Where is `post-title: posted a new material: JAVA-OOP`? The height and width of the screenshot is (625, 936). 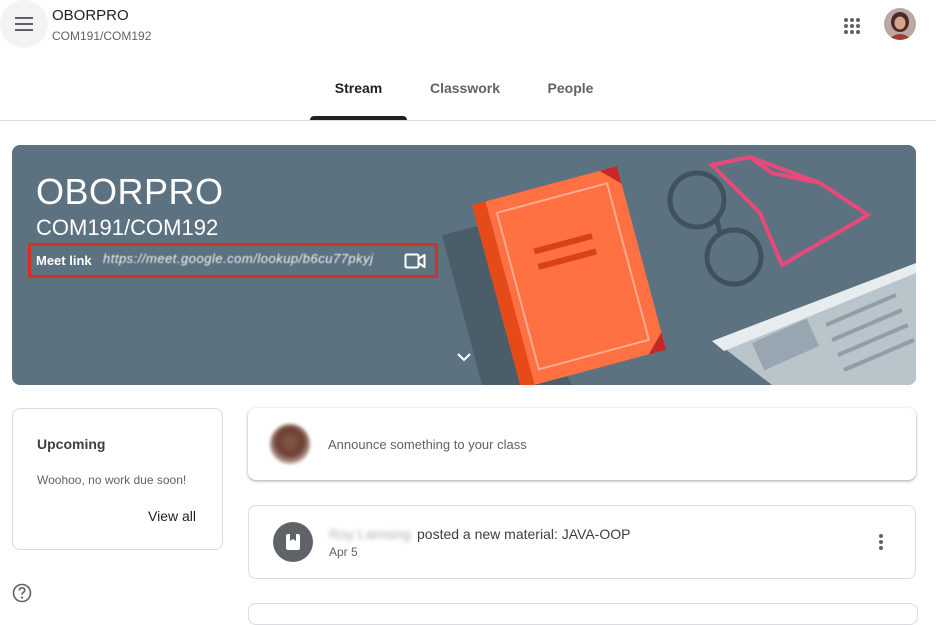 post-title: posted a new material: JAVA-OOP is located at coordinates (524, 534).